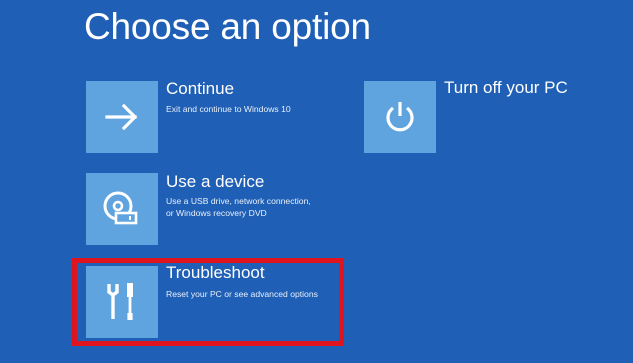 The height and width of the screenshot is (363, 633). What do you see at coordinates (215, 181) in the screenshot?
I see `use-device-title: Use a device` at bounding box center [215, 181].